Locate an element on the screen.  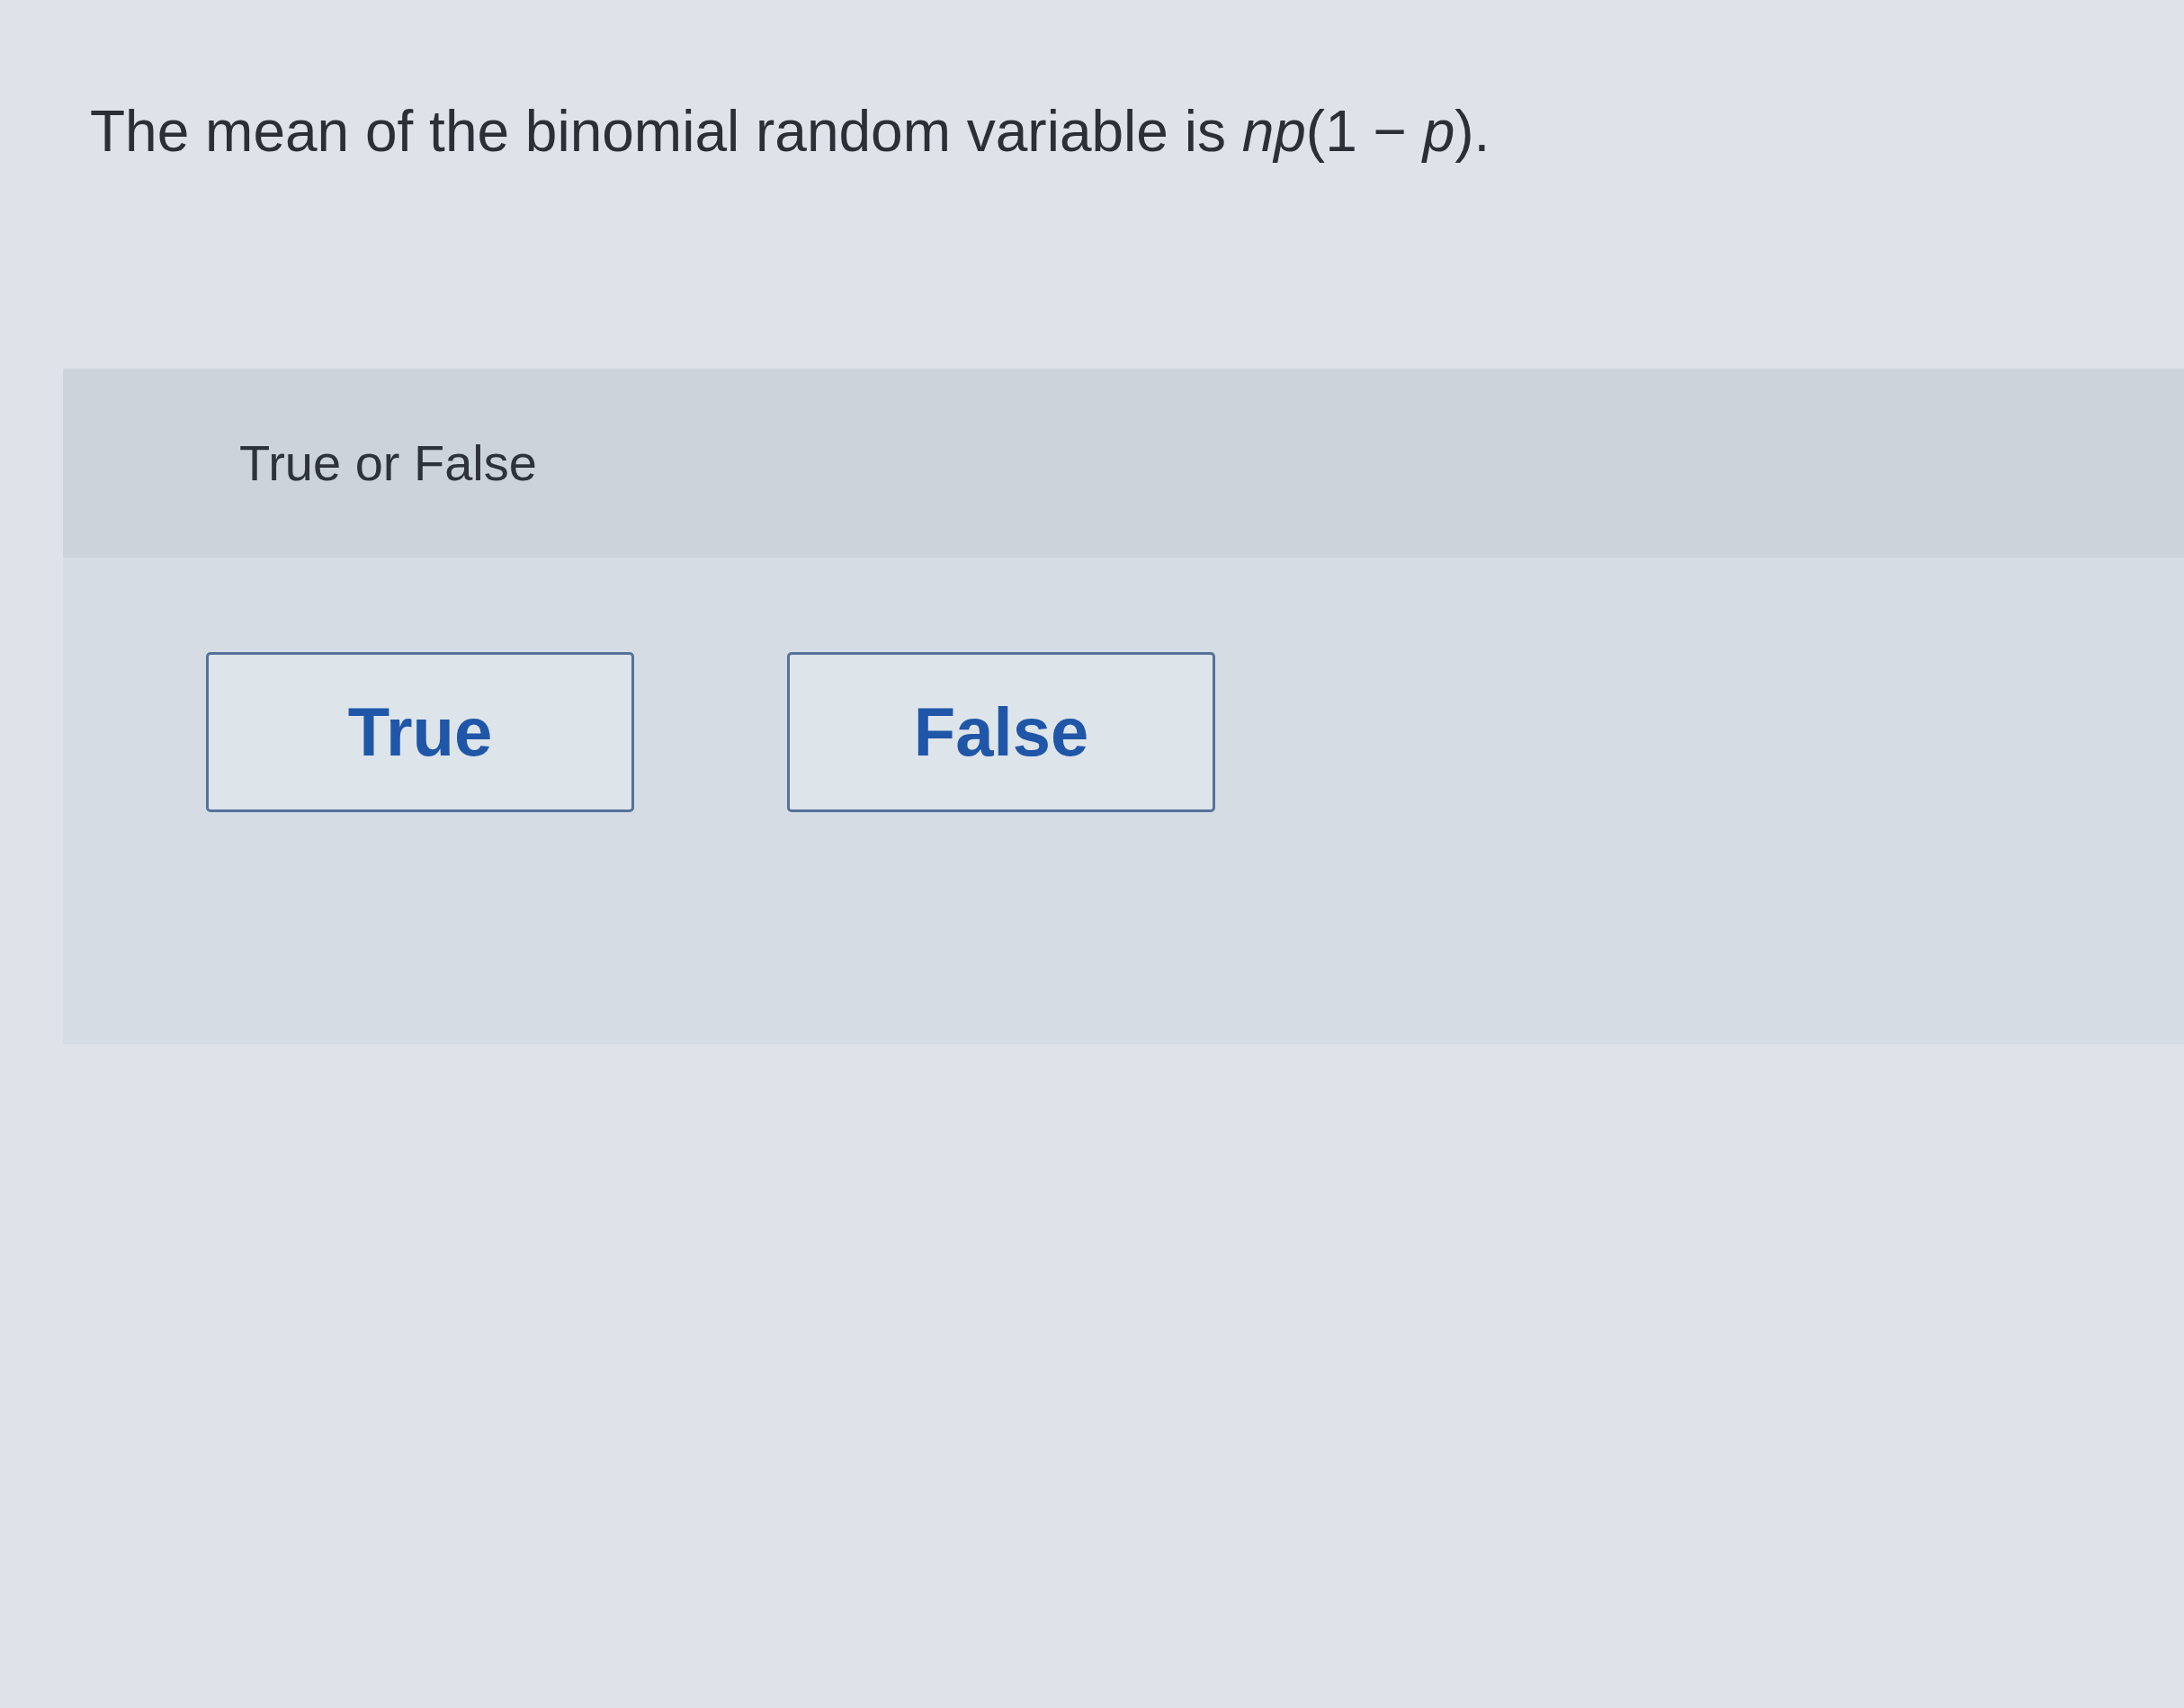
answer-option: False is located at coordinates (1001, 732).